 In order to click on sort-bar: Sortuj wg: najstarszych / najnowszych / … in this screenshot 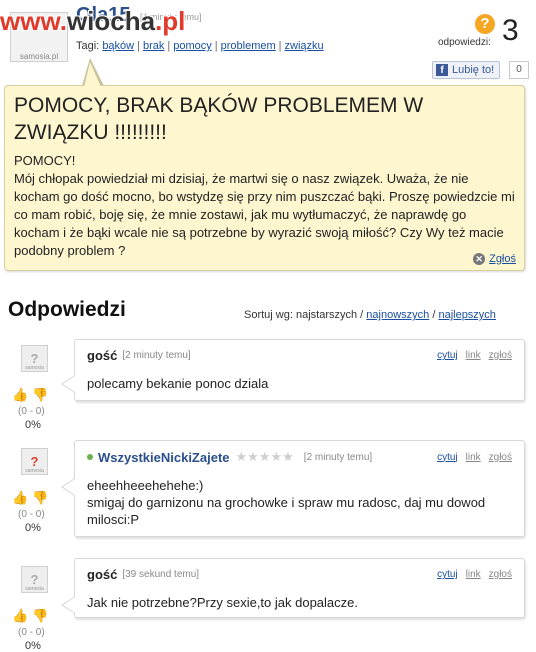, I will do `click(370, 315)`.